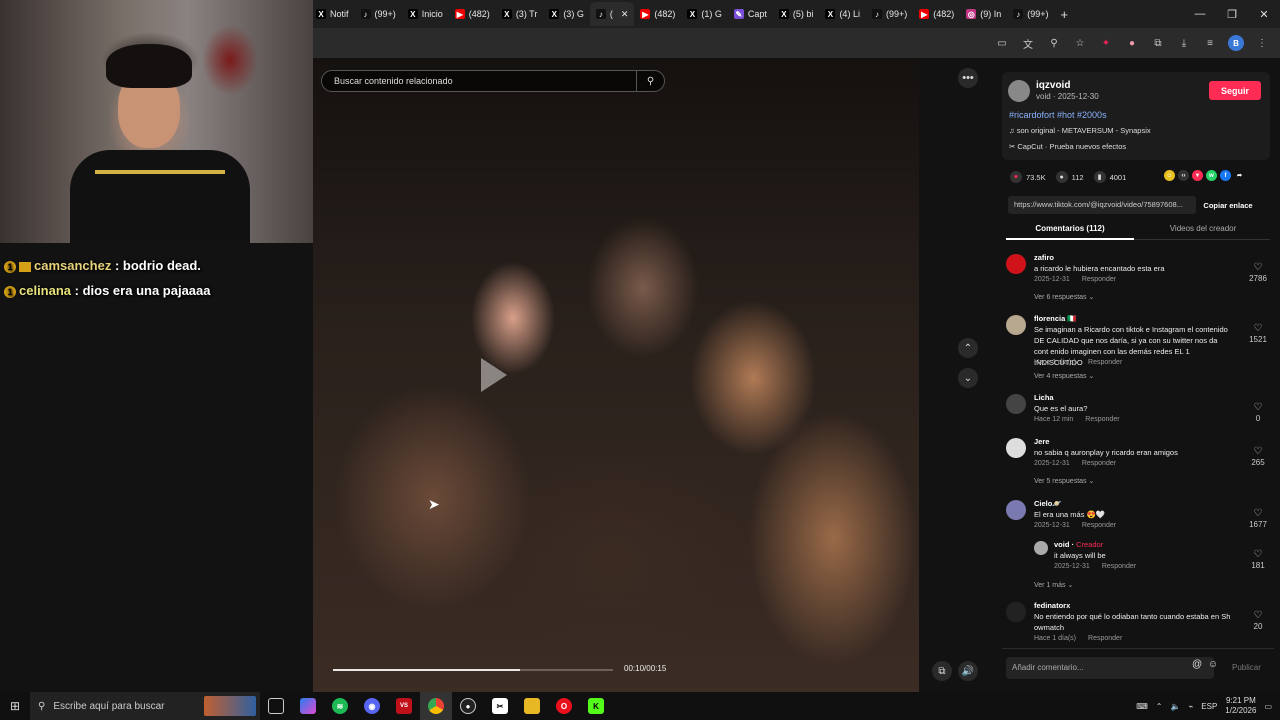  I want to click on clock: 9:21 PM 1/2/2026, so click(1240, 706).